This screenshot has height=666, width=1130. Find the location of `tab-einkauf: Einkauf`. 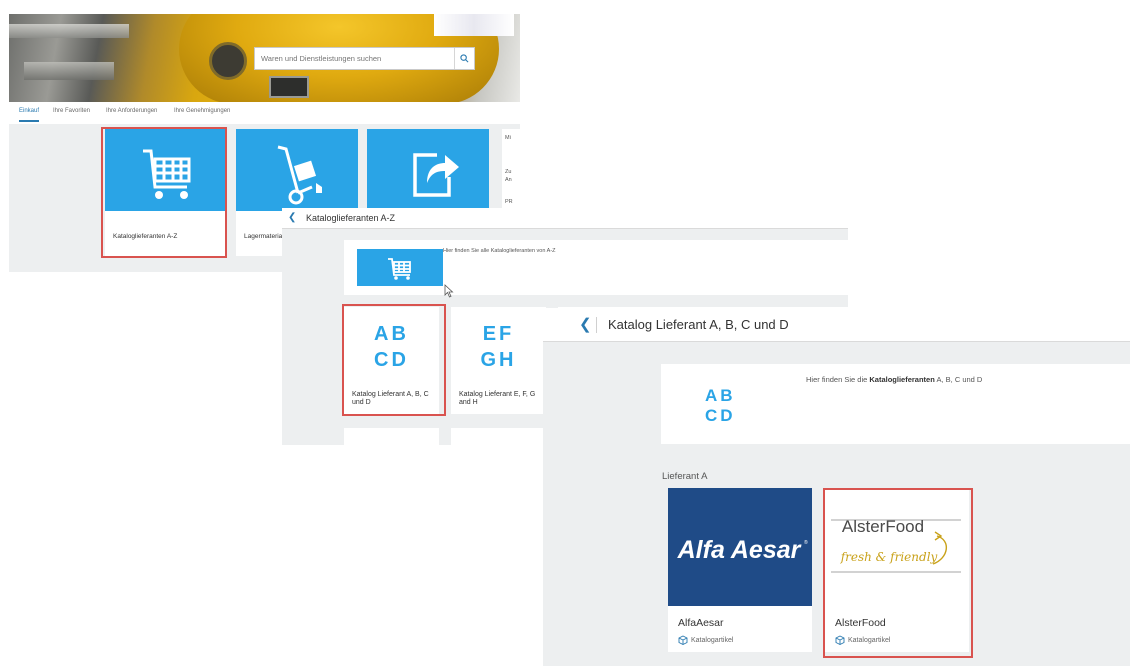

tab-einkauf: Einkauf is located at coordinates (29, 111).